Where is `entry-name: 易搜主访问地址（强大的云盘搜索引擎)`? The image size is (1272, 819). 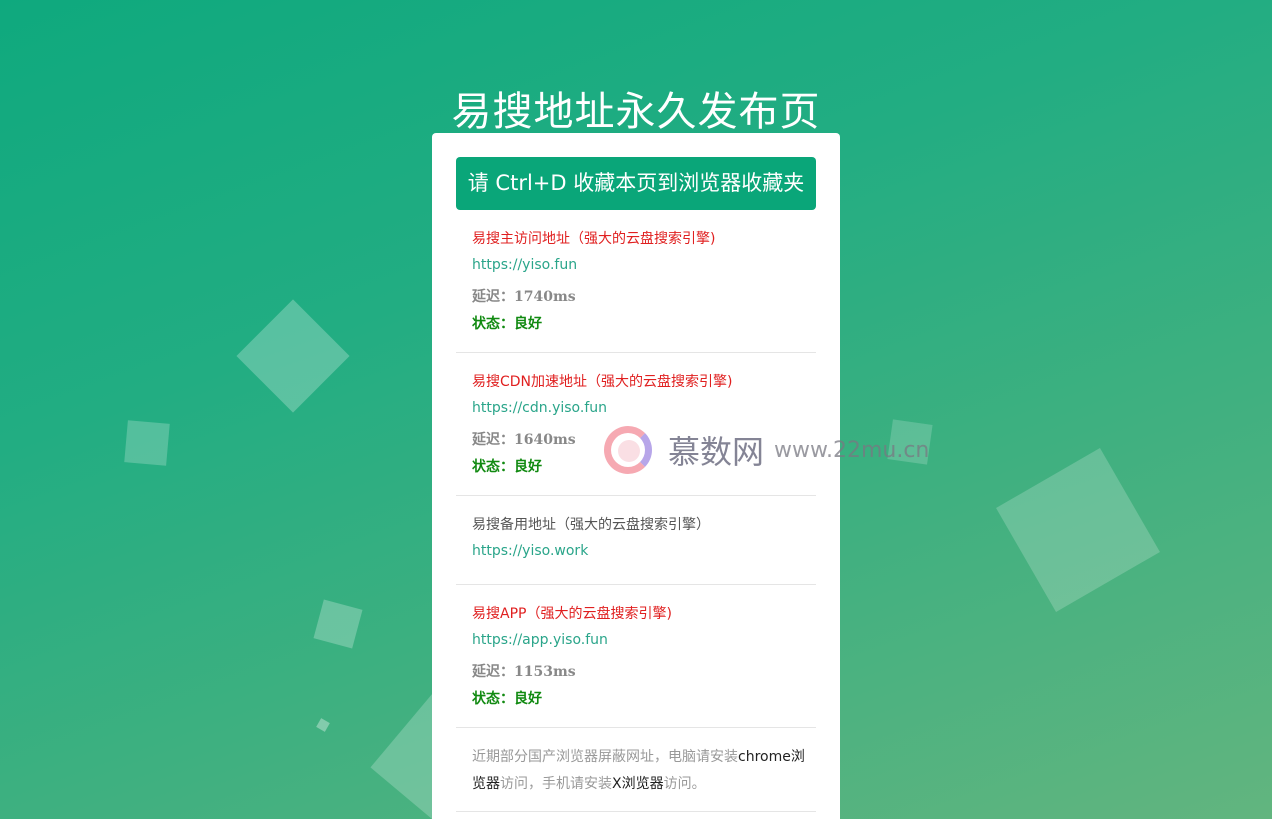
entry-name: 易搜主访问地址（强大的云盘搜索引擎) is located at coordinates (593, 238).